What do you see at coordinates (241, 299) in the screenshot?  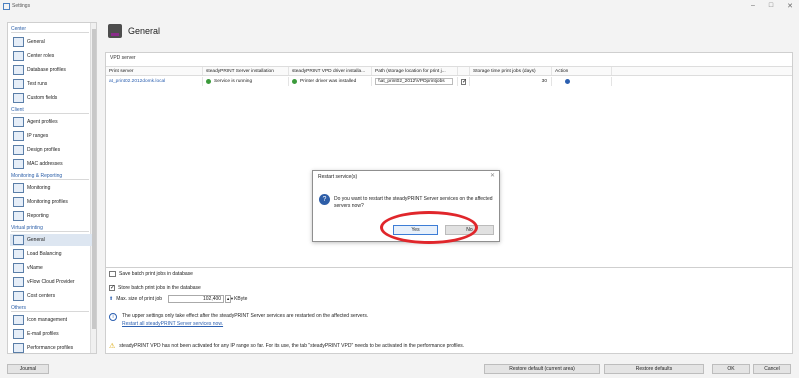 I see `max-size-unit: KByte` at bounding box center [241, 299].